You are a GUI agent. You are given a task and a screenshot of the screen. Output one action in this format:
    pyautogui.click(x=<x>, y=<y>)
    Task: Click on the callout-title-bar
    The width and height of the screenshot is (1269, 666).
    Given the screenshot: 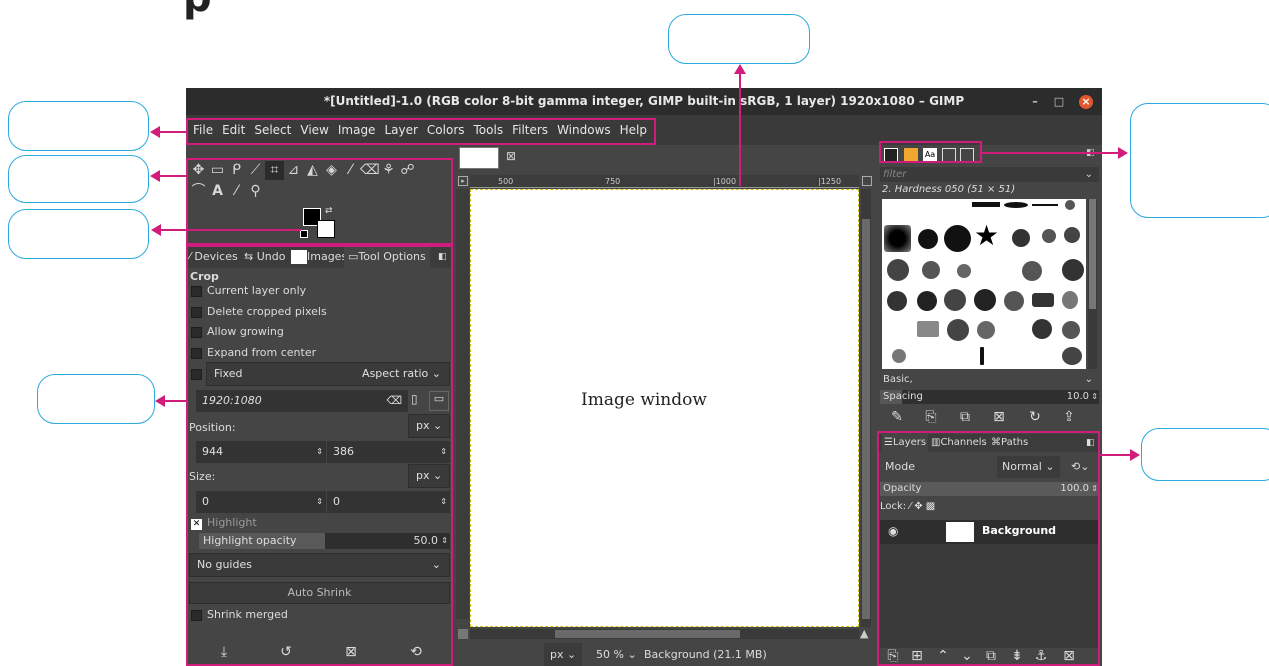 What is the action you would take?
    pyautogui.click(x=739, y=39)
    